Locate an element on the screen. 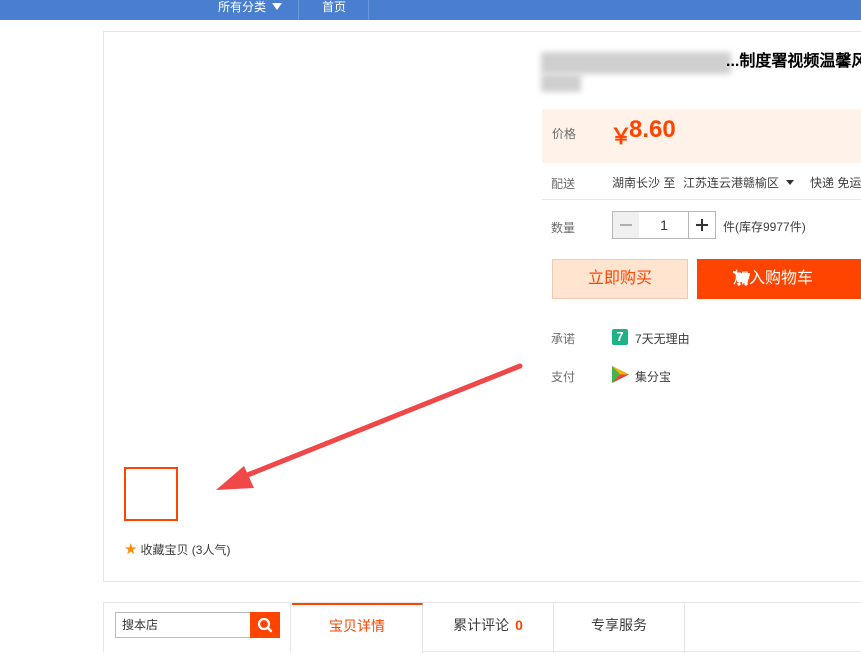 The image size is (861, 653). quantity-increase-button is located at coordinates (702, 225).